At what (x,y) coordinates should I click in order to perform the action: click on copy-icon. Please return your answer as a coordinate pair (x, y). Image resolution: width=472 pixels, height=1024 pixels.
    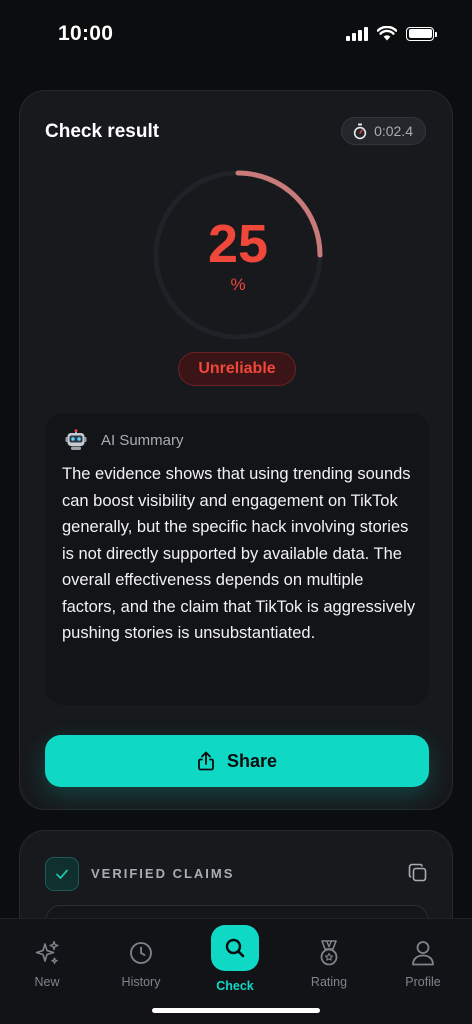
    Looking at the image, I should click on (418, 873).